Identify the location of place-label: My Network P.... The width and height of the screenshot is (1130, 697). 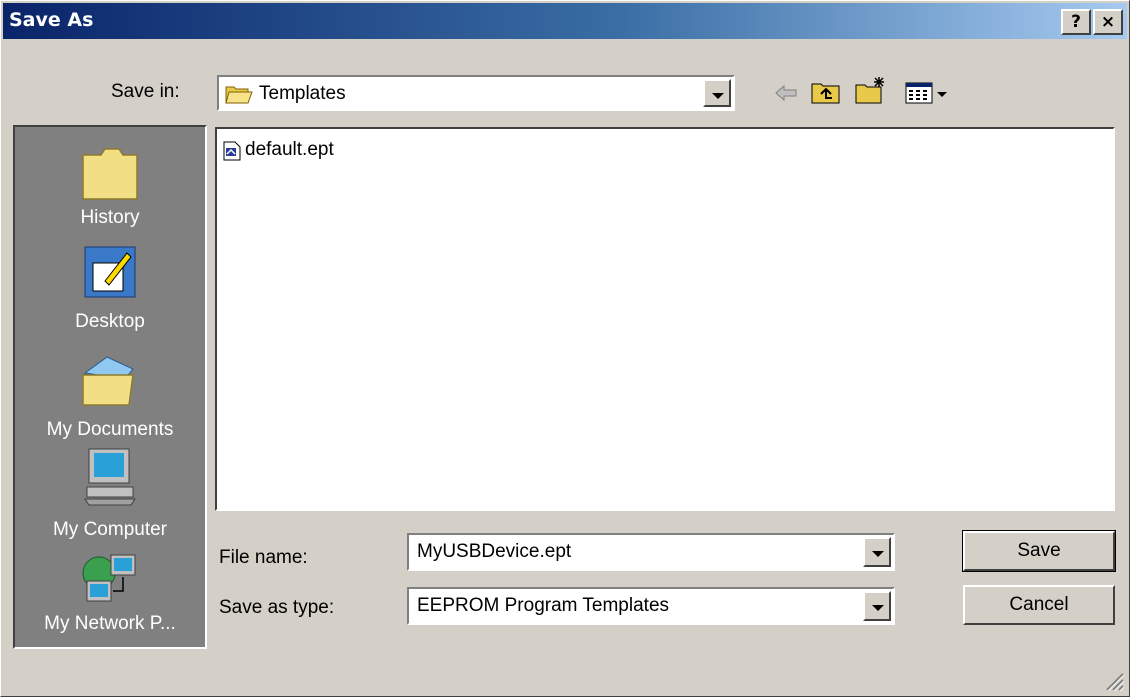
(110, 623).